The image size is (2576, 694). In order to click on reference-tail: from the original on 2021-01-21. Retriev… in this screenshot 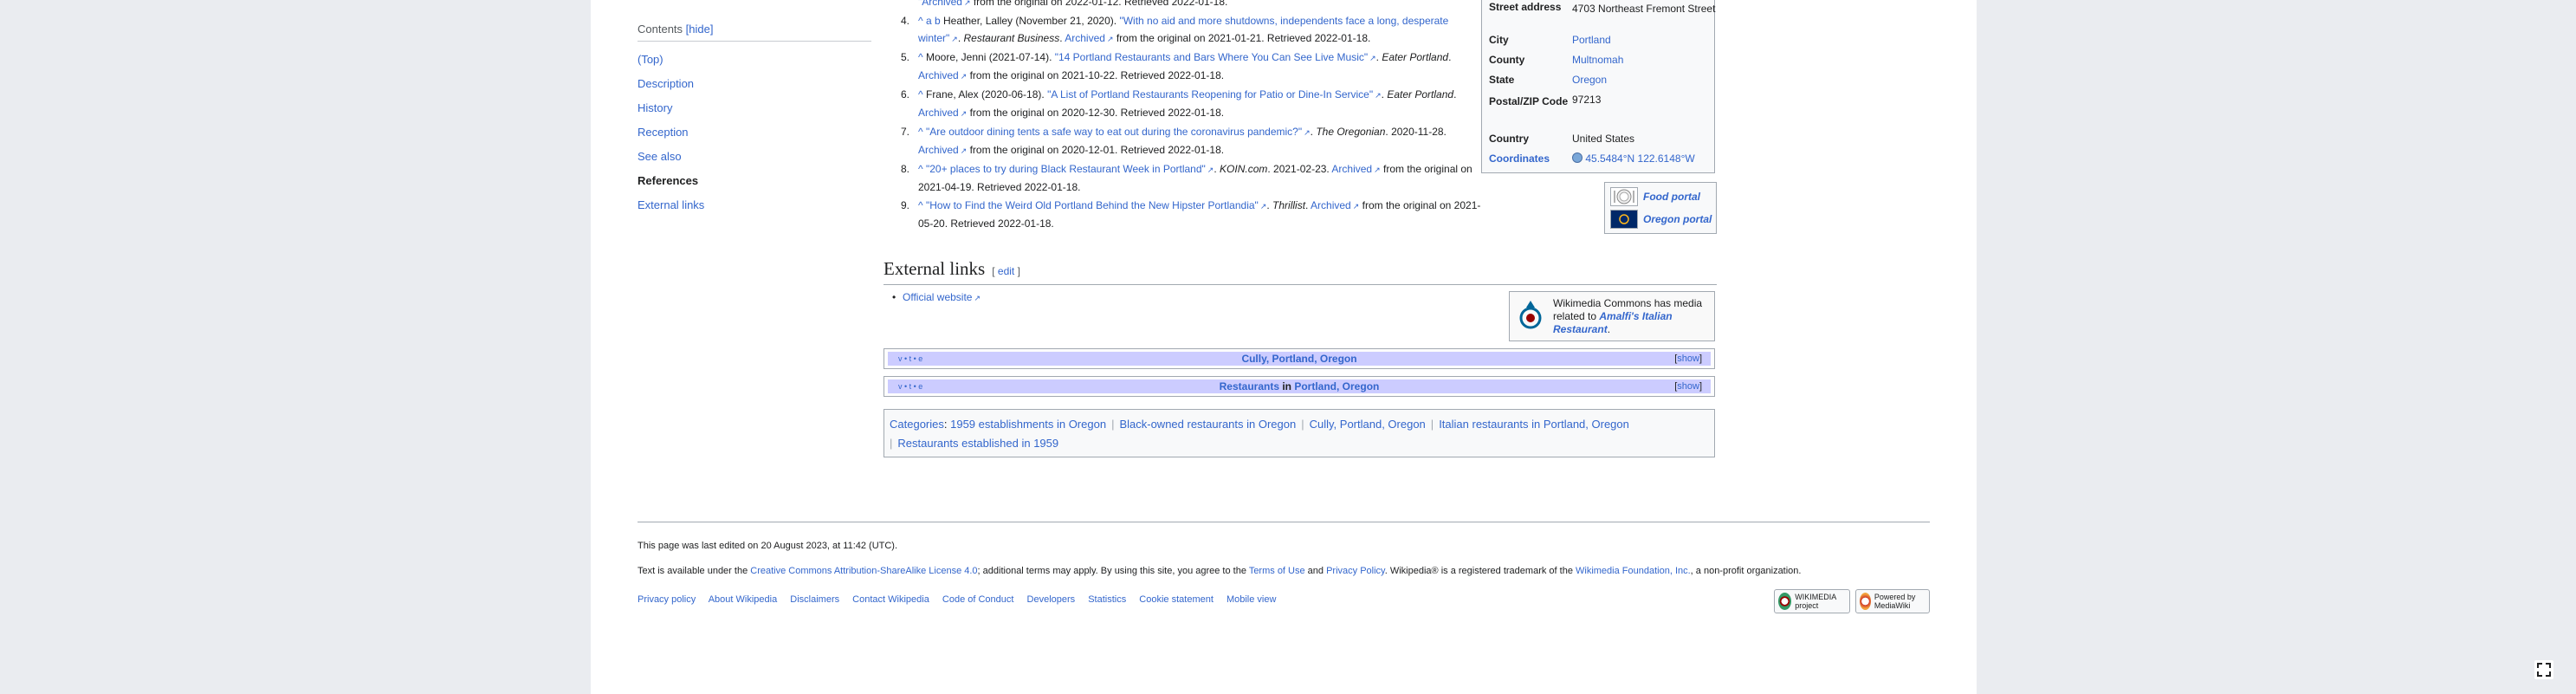, I will do `click(1242, 38)`.